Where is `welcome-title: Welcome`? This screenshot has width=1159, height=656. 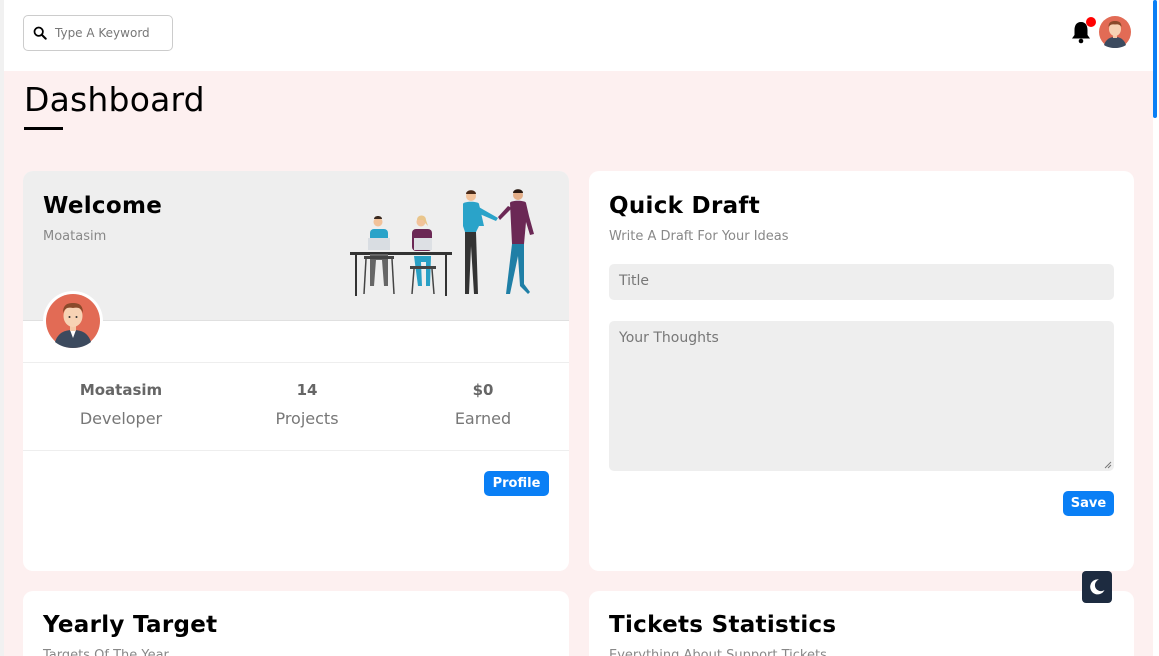
welcome-title: Welcome is located at coordinates (103, 206).